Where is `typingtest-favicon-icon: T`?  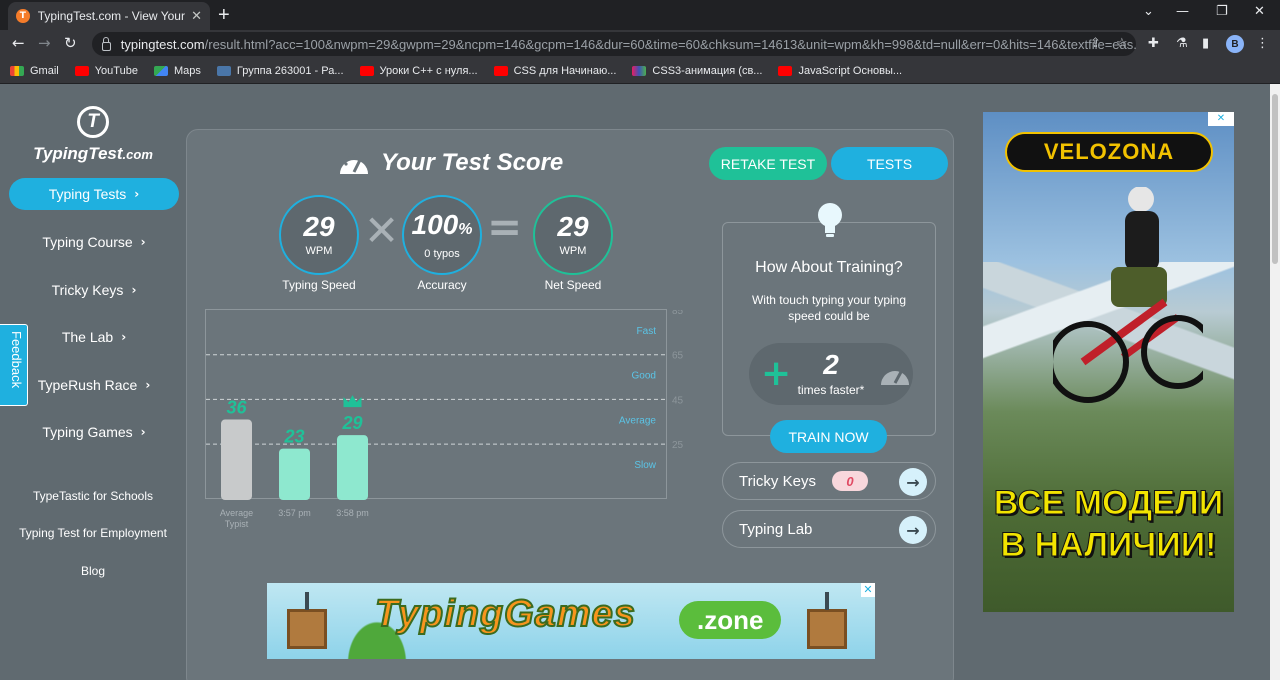
typingtest-favicon-icon: T is located at coordinates (23, 16).